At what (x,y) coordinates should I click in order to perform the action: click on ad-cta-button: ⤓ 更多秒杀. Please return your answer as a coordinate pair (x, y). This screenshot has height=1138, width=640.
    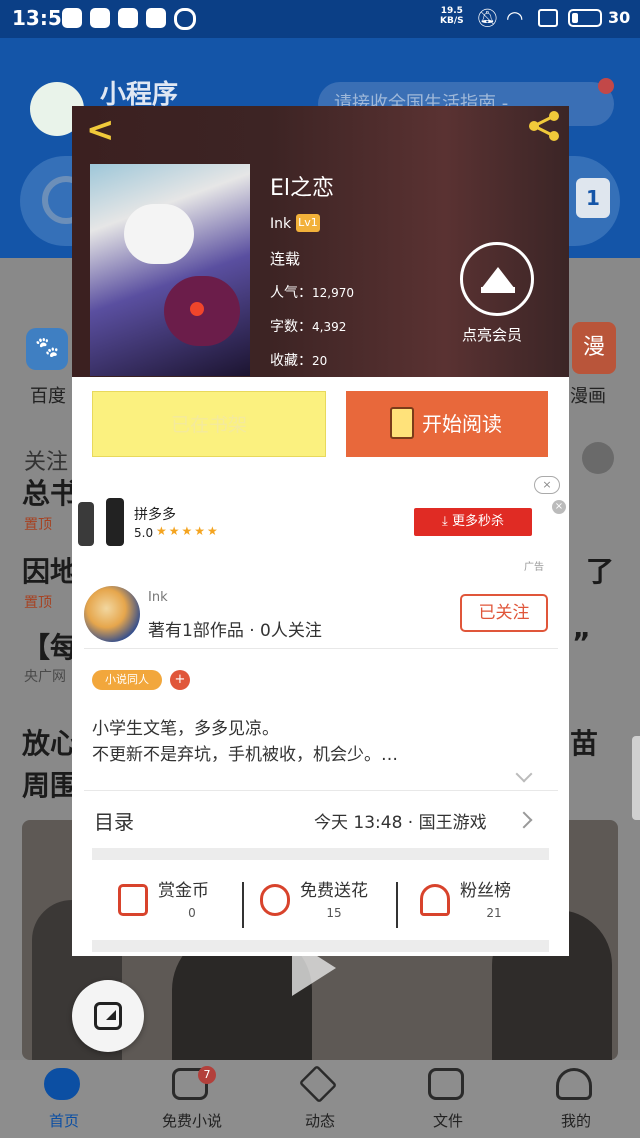
    Looking at the image, I should click on (473, 522).